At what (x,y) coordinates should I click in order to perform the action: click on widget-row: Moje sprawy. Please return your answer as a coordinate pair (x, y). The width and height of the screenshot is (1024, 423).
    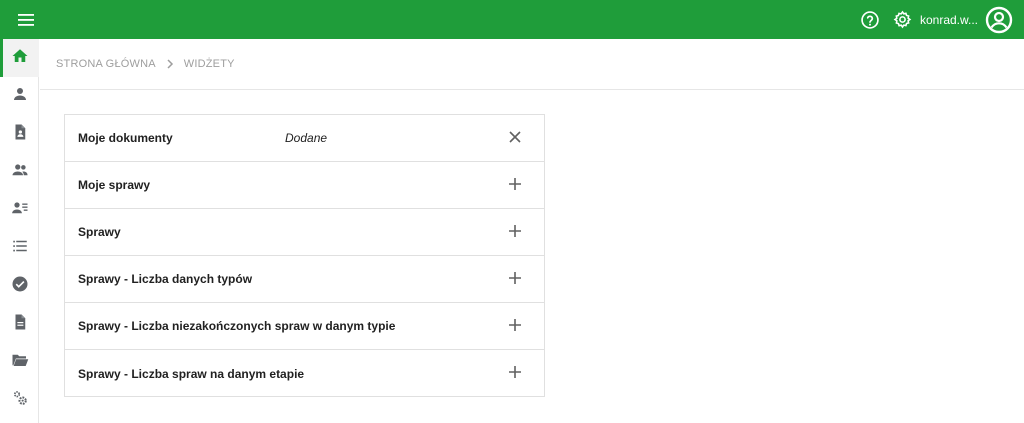
    Looking at the image, I should click on (304, 185).